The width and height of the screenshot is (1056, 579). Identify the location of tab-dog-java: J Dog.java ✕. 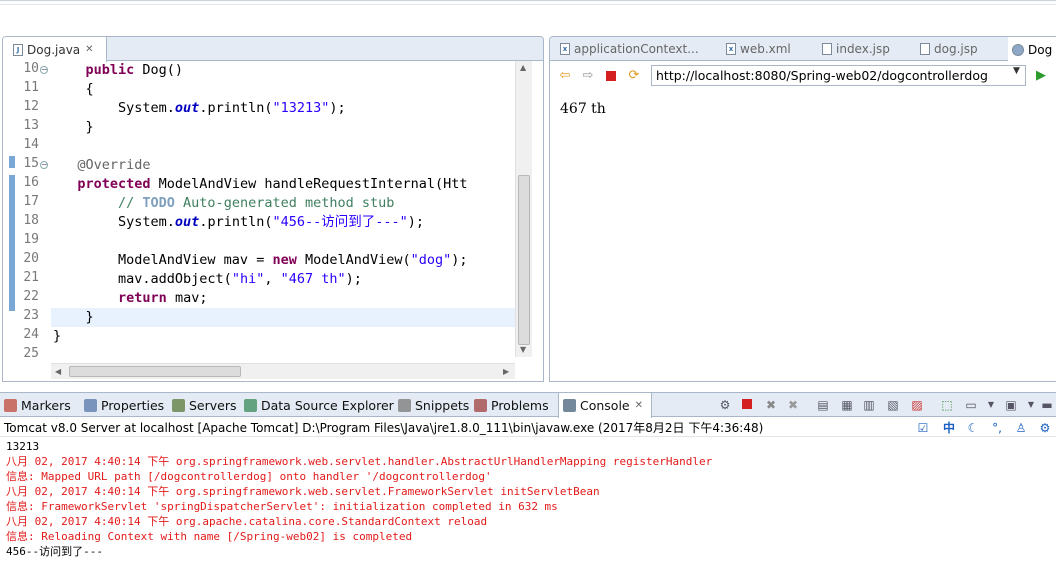
(55, 49).